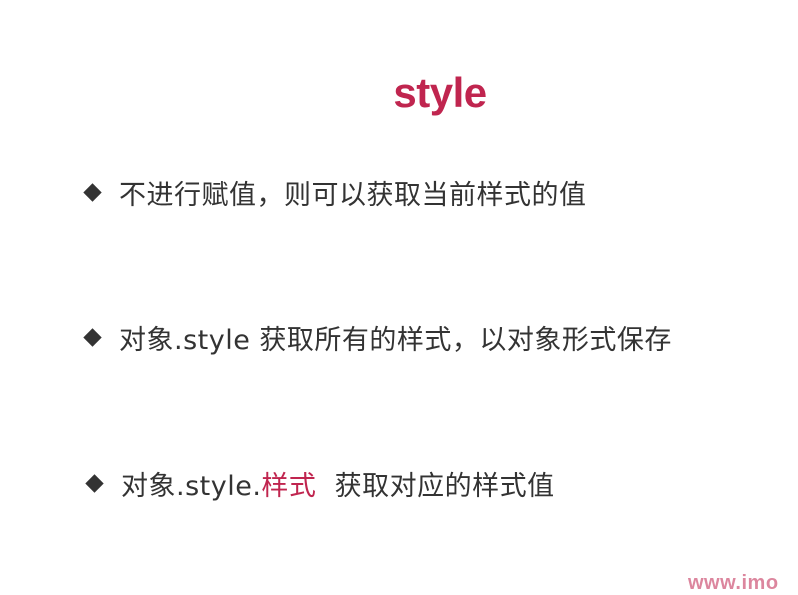 This screenshot has height=595, width=798. I want to click on bullet-item: 对象.style.样式 获取对应的样式值, so click(319, 483).